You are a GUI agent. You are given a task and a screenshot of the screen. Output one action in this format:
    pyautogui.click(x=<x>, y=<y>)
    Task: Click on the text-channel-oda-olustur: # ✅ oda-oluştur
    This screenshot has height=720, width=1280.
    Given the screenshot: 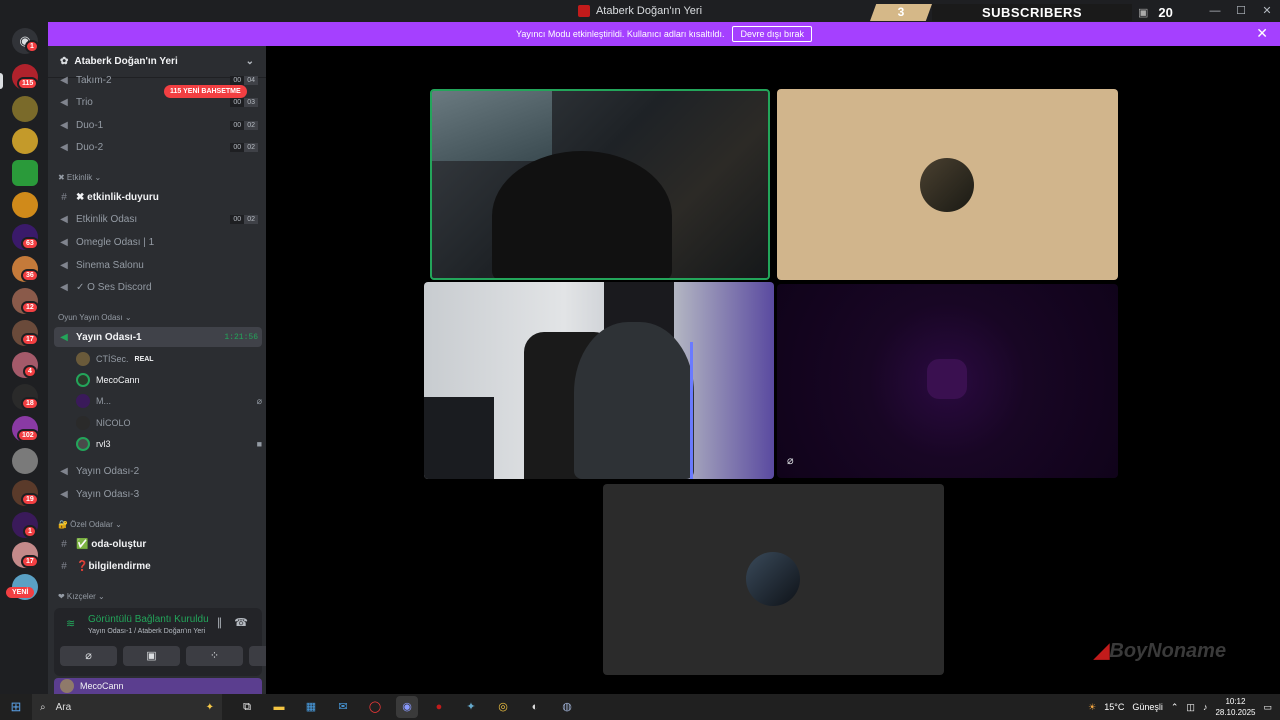 What is the action you would take?
    pyautogui.click(x=158, y=544)
    